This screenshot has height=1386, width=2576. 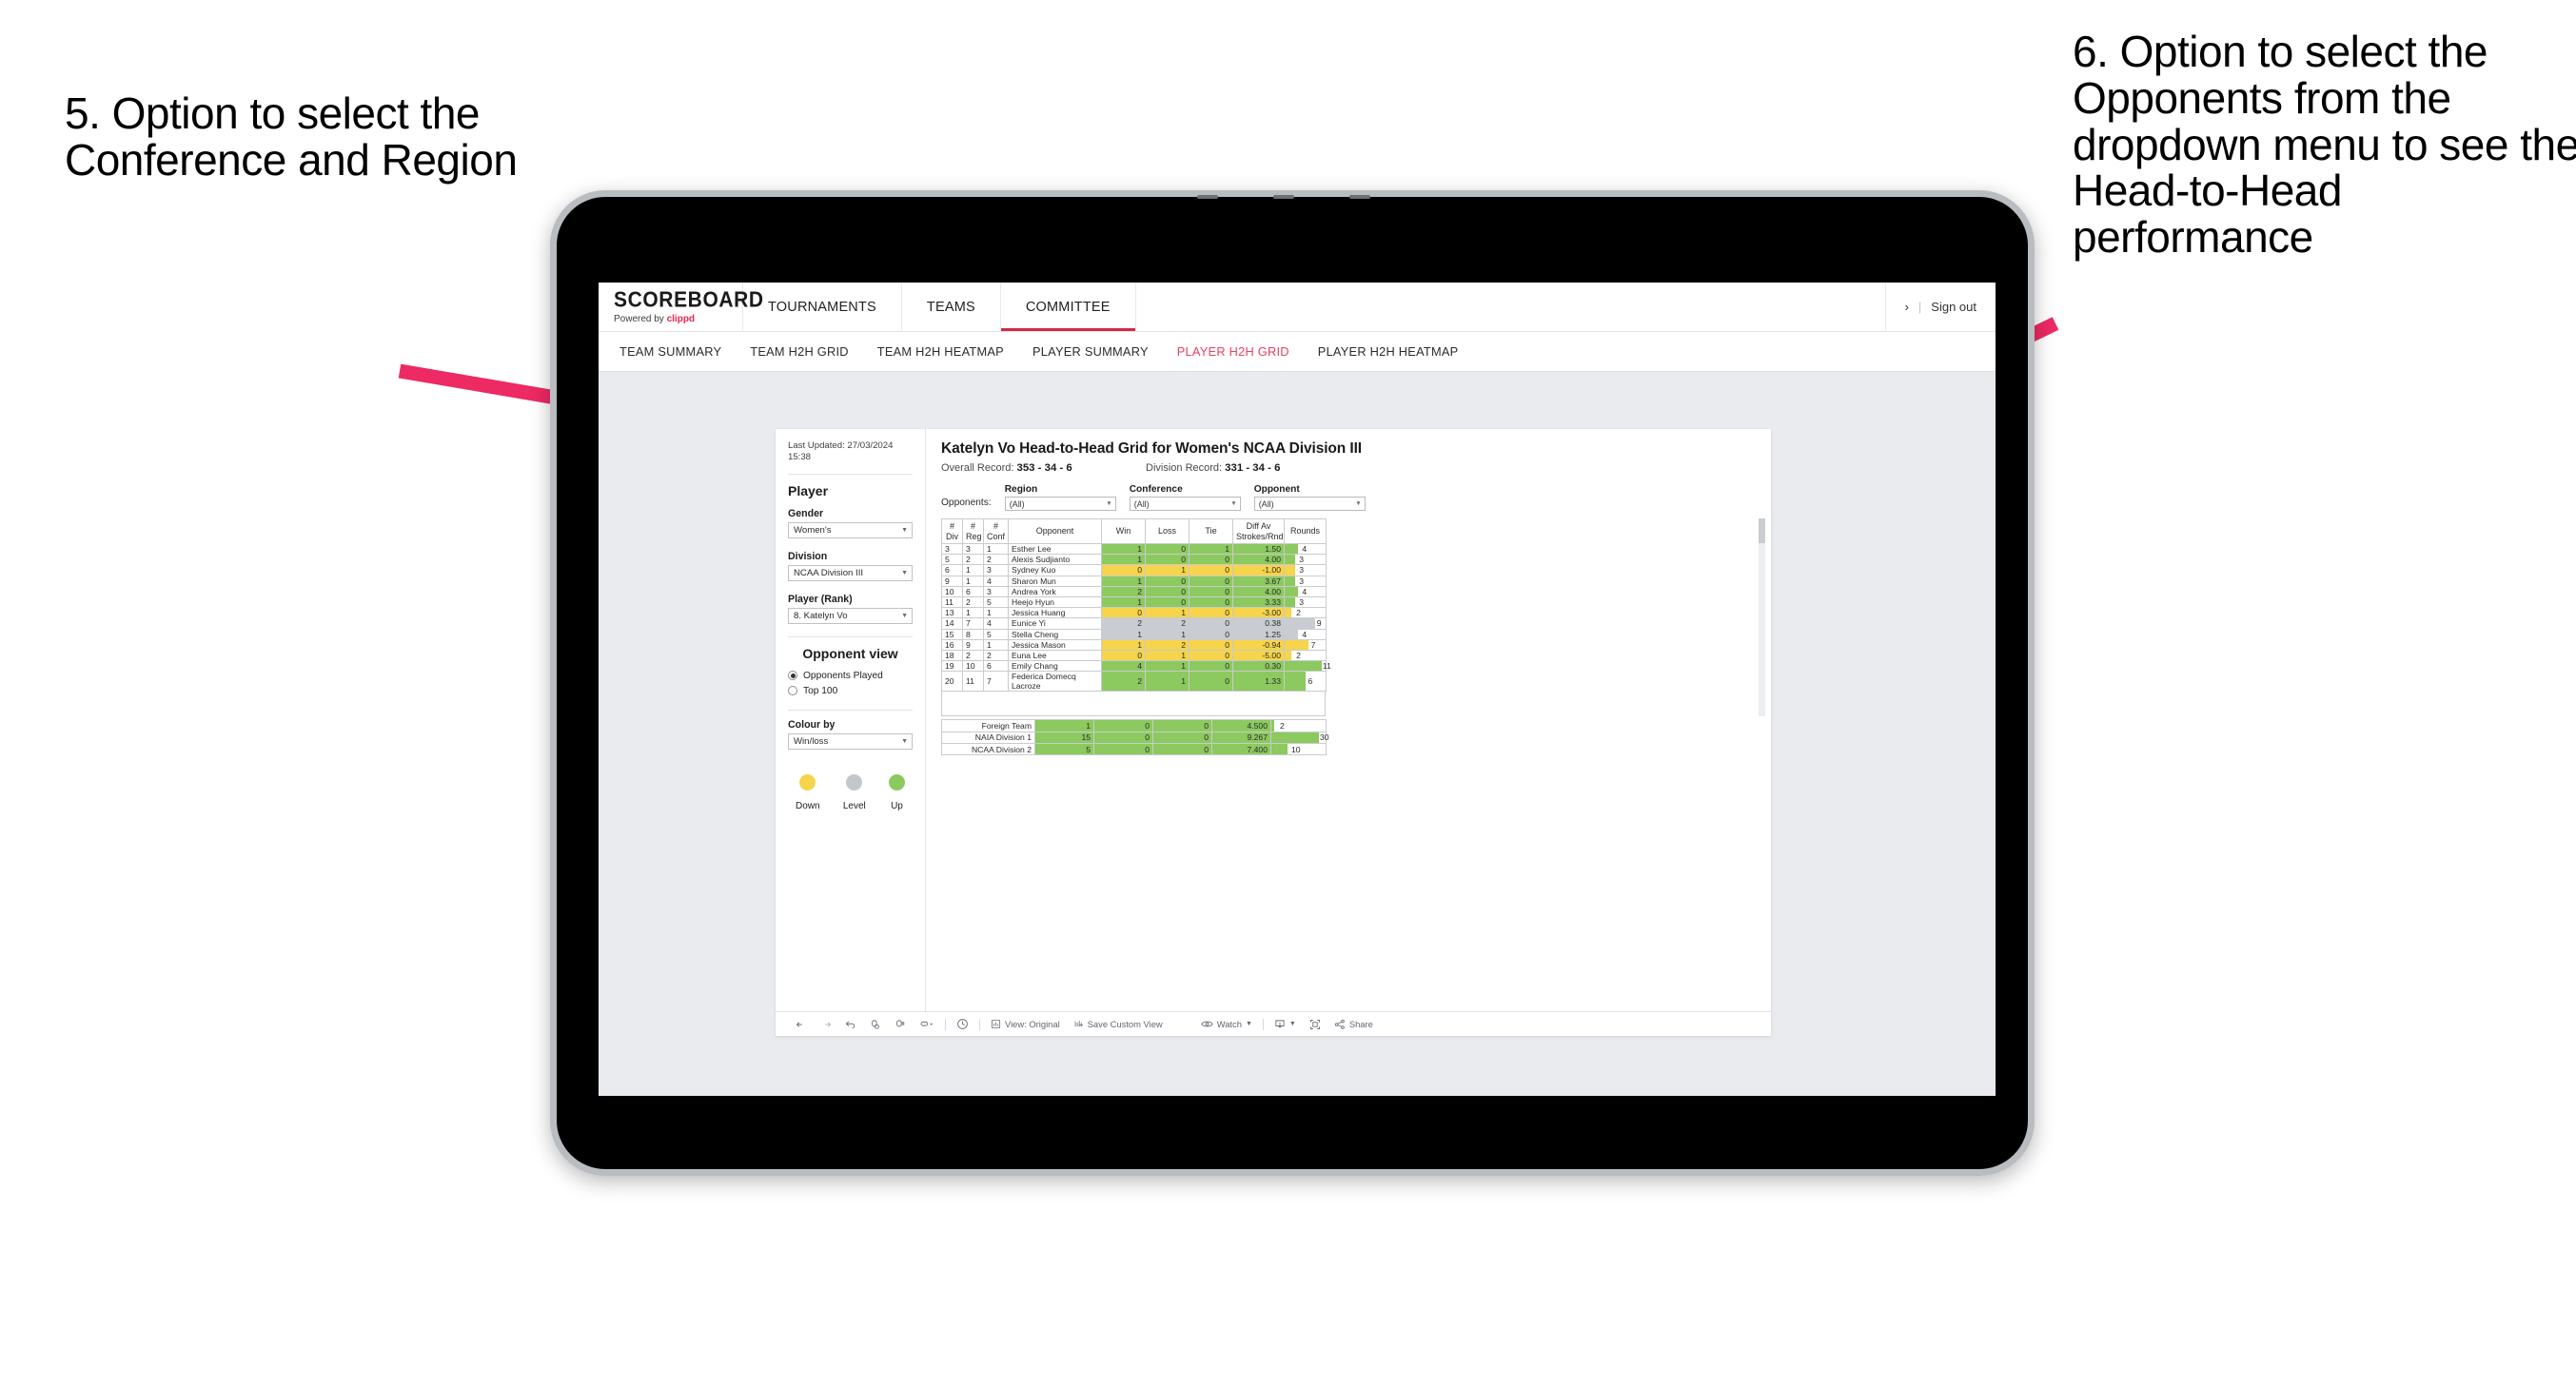 I want to click on chevron-right-icon: ›, so click(x=1907, y=307).